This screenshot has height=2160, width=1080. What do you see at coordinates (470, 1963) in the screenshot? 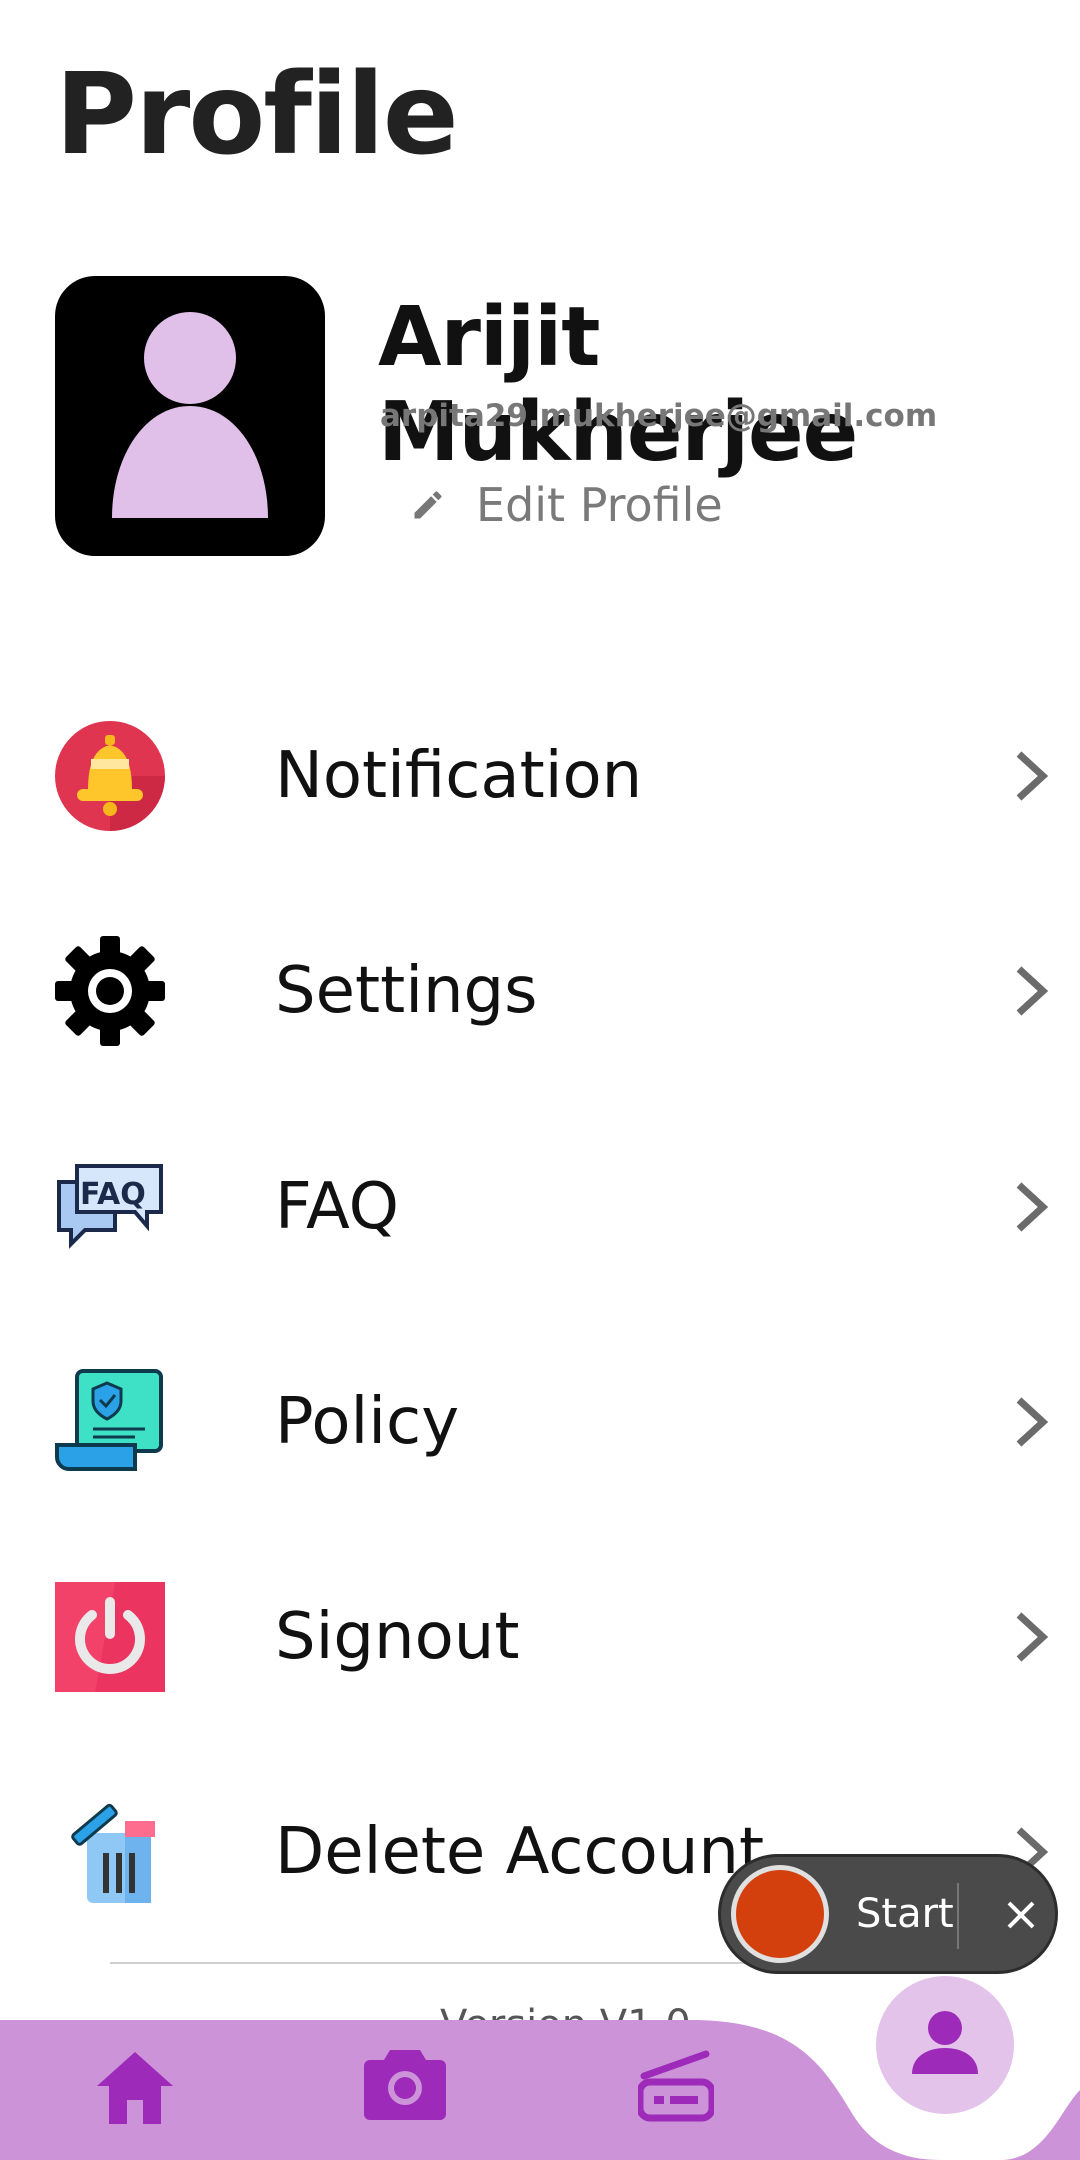
I see `divider` at bounding box center [470, 1963].